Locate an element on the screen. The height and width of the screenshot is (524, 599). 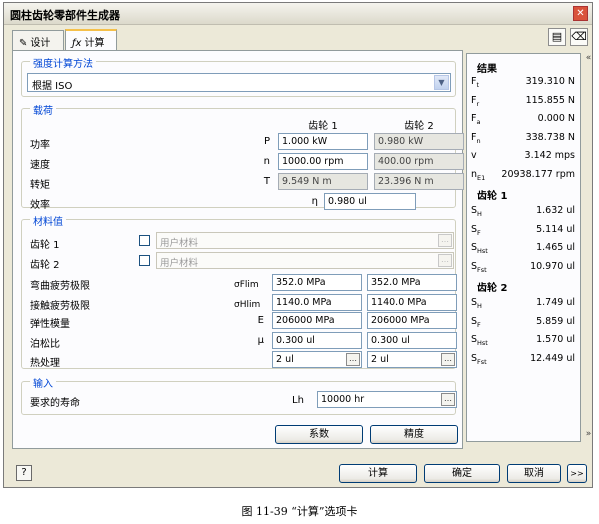
scroll-down-icon: » is located at coordinates (588, 434).